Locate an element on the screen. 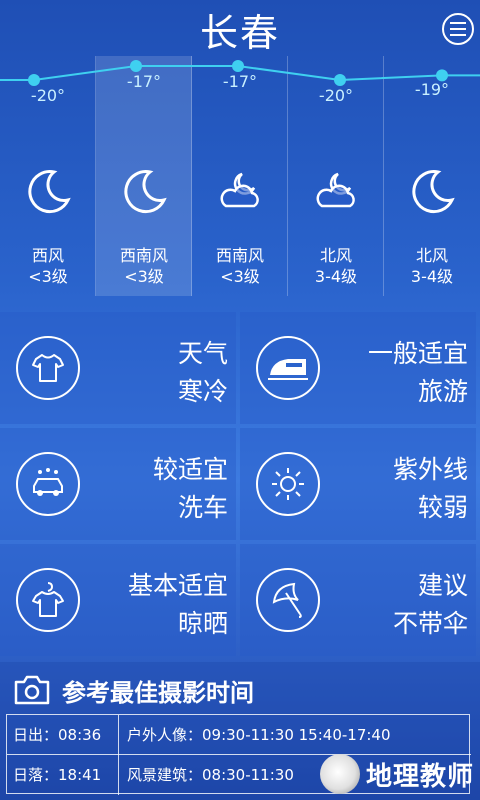  index-value: 较弱 is located at coordinates (442, 507).